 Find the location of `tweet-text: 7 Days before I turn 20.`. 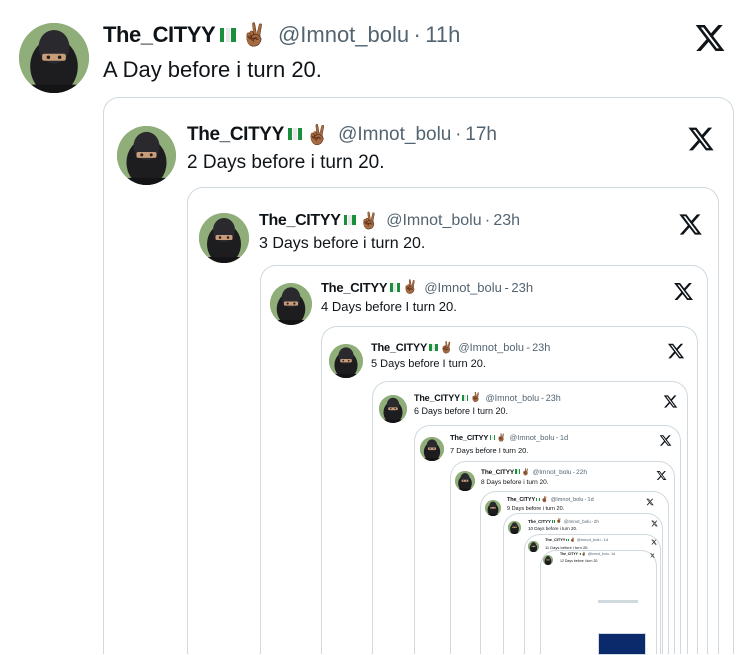

tweet-text: 7 Days before I turn 20. is located at coordinates (489, 450).